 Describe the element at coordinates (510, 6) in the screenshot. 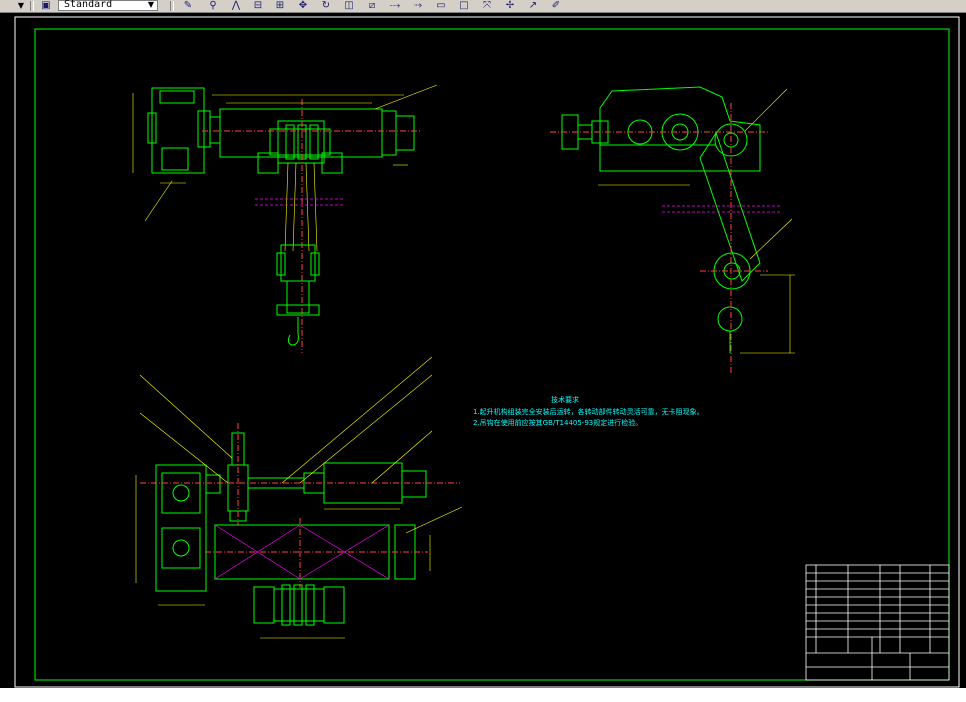

I see `explode-icon: ✢` at that location.